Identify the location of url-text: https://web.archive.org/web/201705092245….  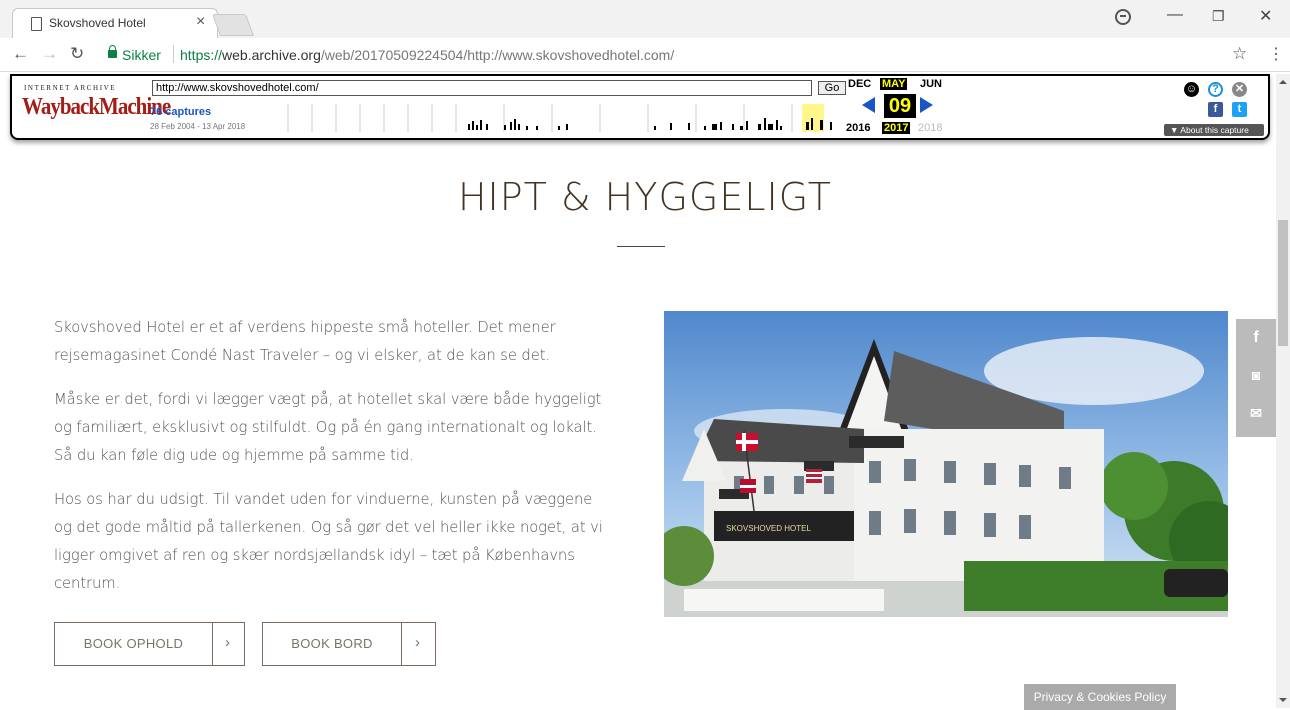
(427, 55).